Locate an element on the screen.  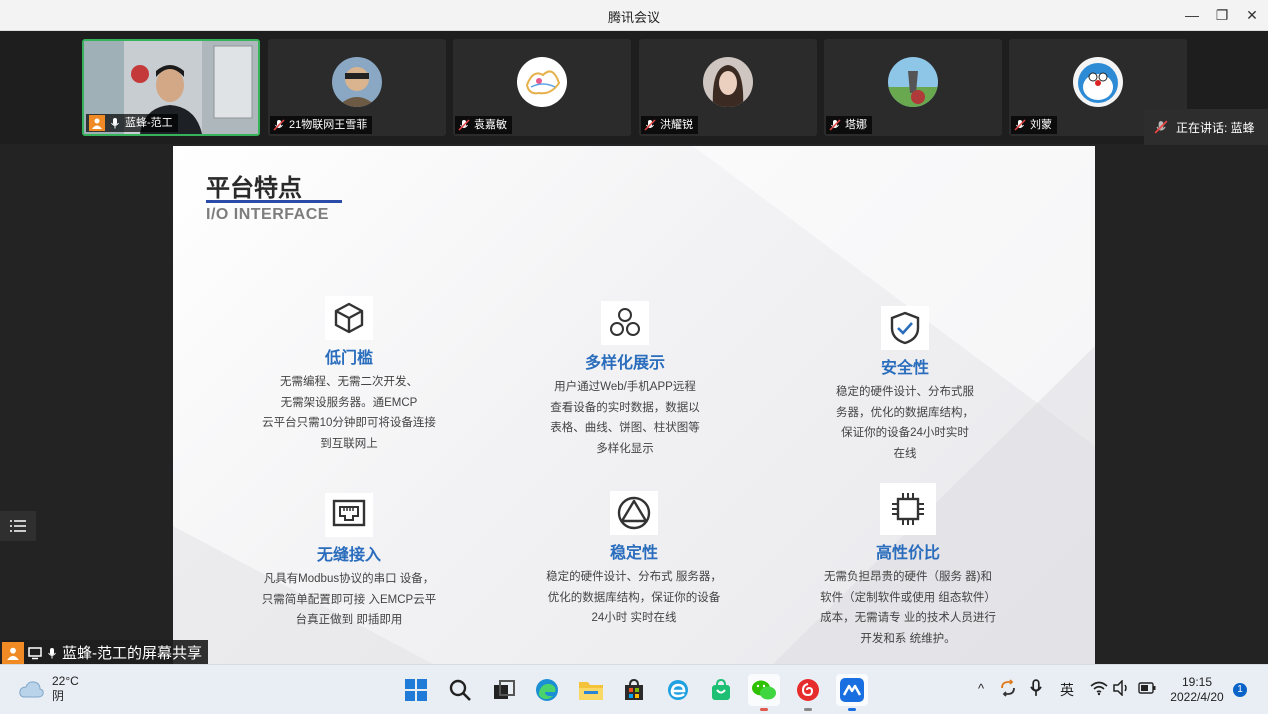
participant-nameplate: 袁嘉敏 is located at coordinates (483, 125).